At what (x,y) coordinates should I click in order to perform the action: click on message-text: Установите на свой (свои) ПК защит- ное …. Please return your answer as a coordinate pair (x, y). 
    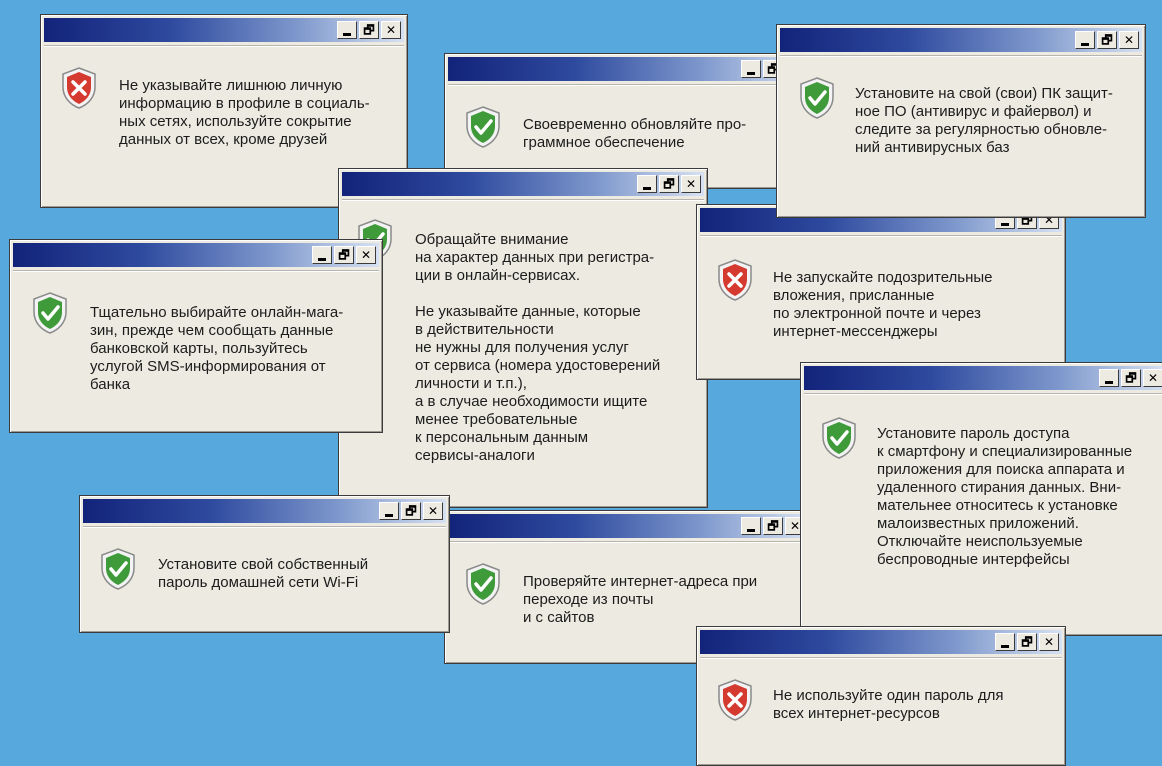
    Looking at the image, I should click on (984, 120).